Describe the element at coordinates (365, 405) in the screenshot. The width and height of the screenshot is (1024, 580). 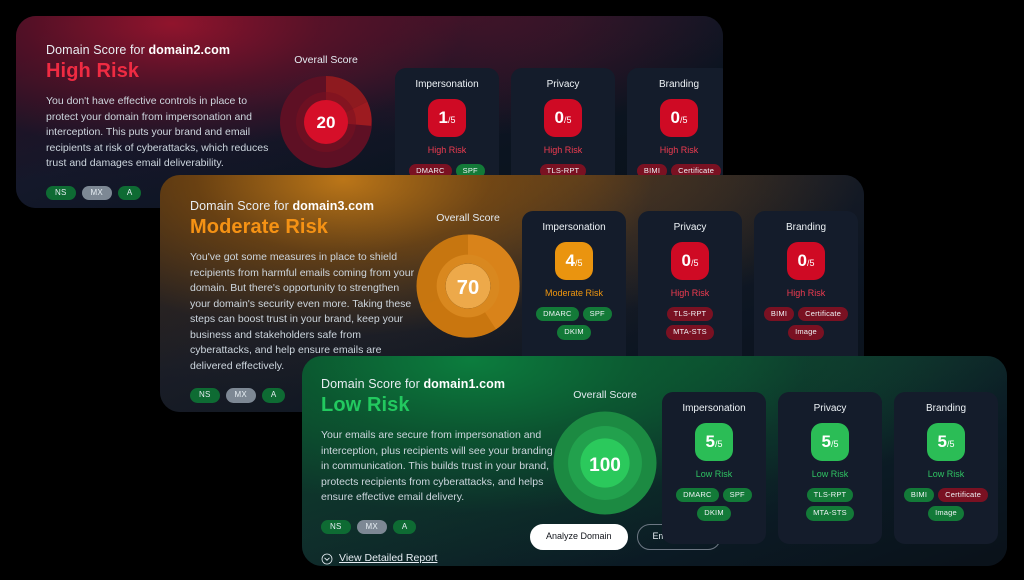
I see `risk-heading: Low Risk` at that location.